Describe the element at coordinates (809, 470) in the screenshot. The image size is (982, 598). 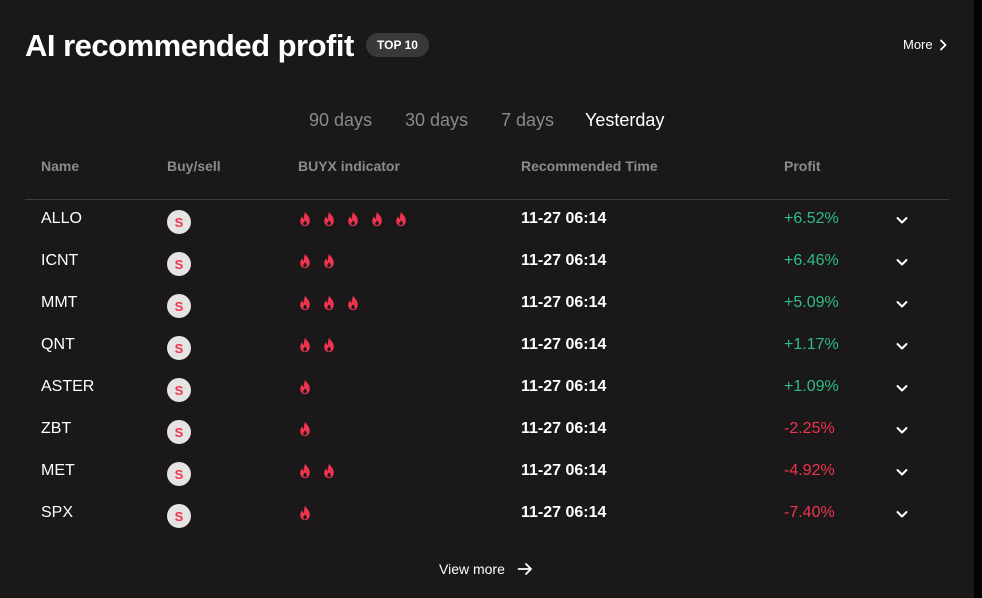
I see `row-profit: -4.92%` at that location.